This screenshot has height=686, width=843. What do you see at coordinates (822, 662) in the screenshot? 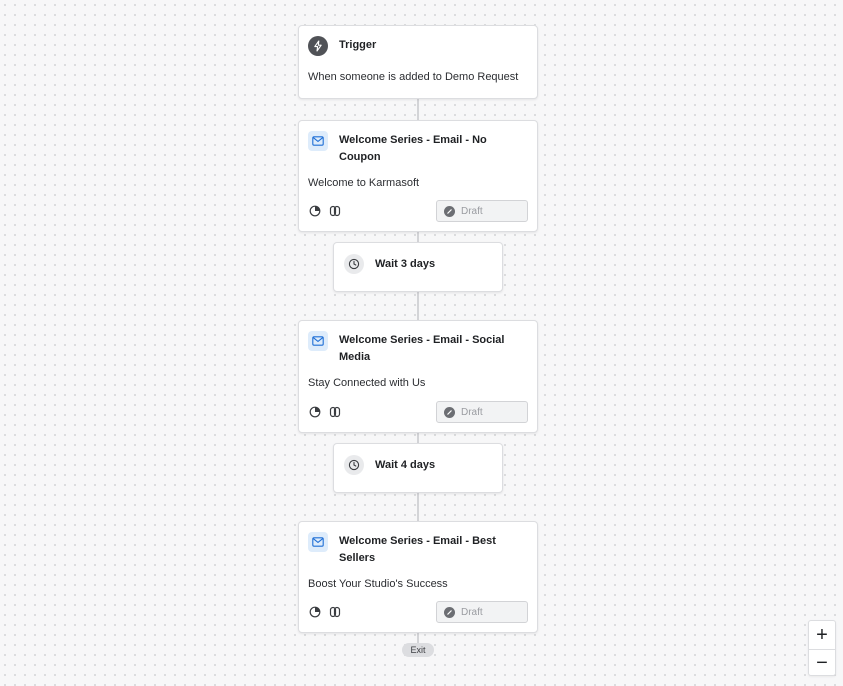
I see `zoom-out-button: −` at bounding box center [822, 662].